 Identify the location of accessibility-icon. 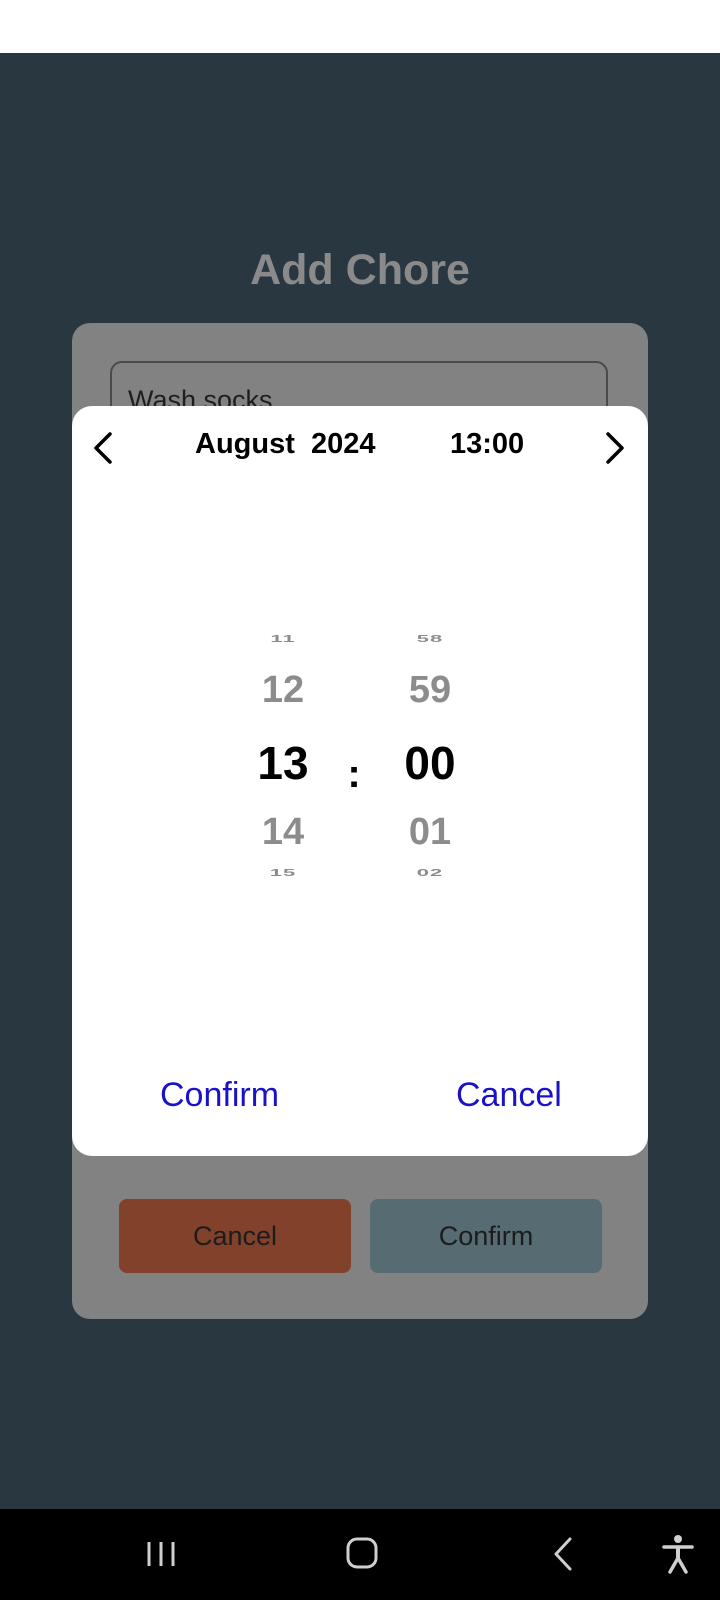
(678, 1556).